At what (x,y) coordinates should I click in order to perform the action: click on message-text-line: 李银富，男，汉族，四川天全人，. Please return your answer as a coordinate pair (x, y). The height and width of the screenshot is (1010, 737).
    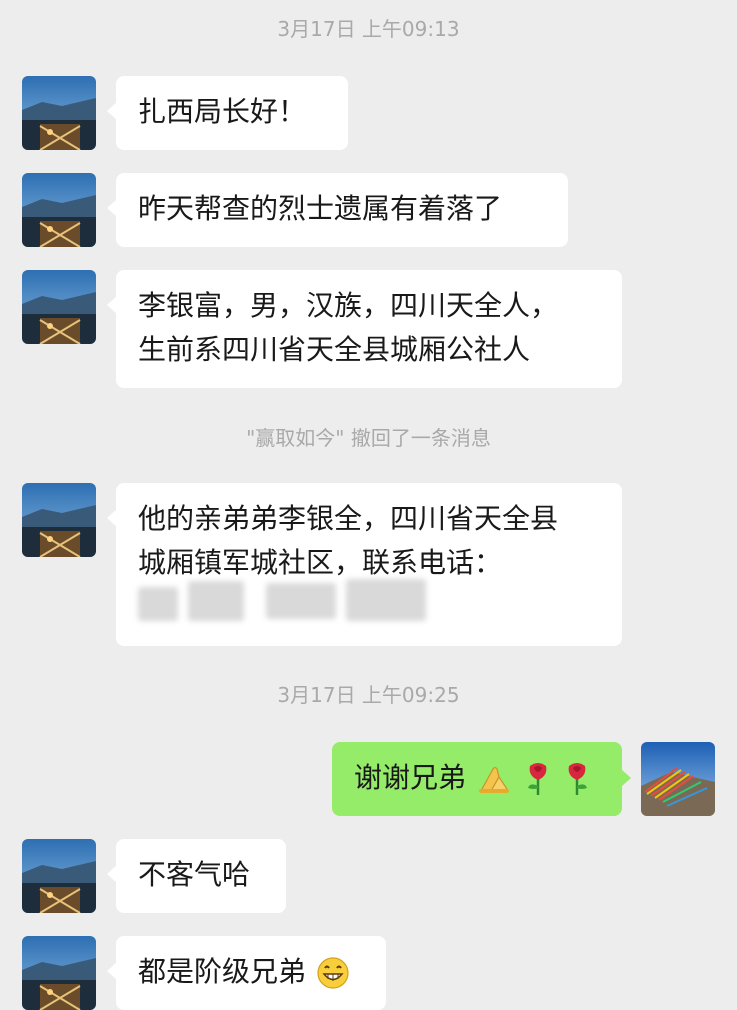
    Looking at the image, I should click on (348, 305).